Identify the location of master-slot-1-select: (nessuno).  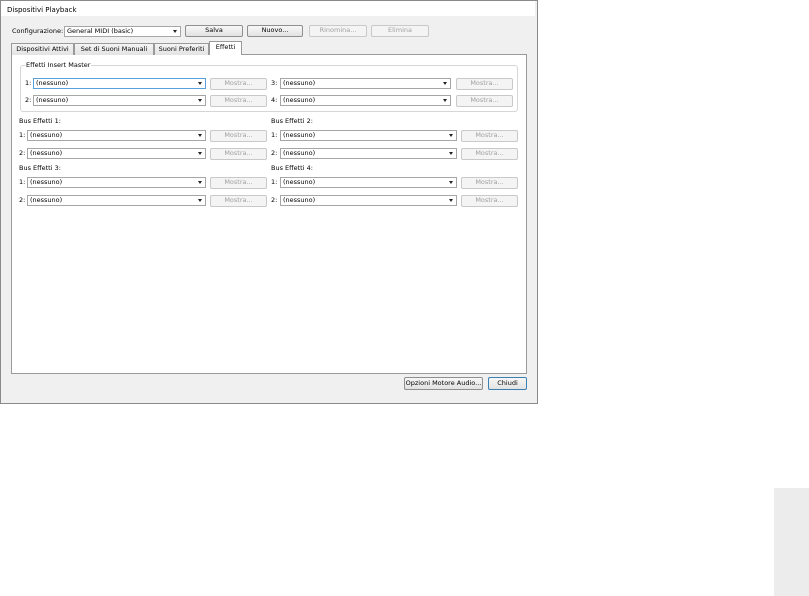
(119, 83).